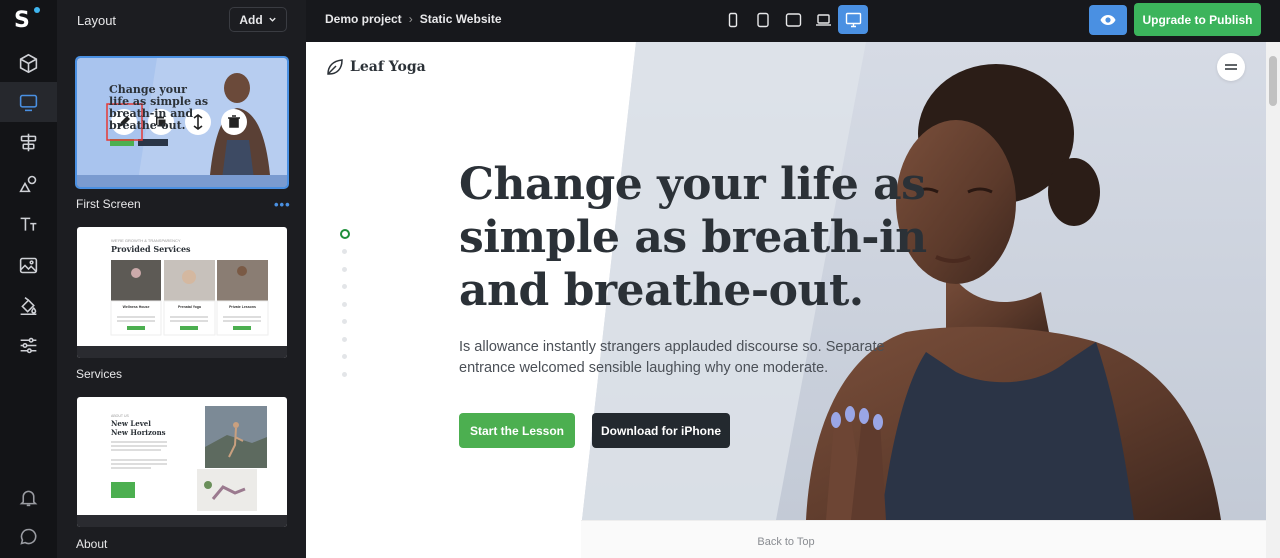 The width and height of the screenshot is (1280, 558). Describe the element at coordinates (97, 20) in the screenshot. I see `panel-title: Layout` at that location.